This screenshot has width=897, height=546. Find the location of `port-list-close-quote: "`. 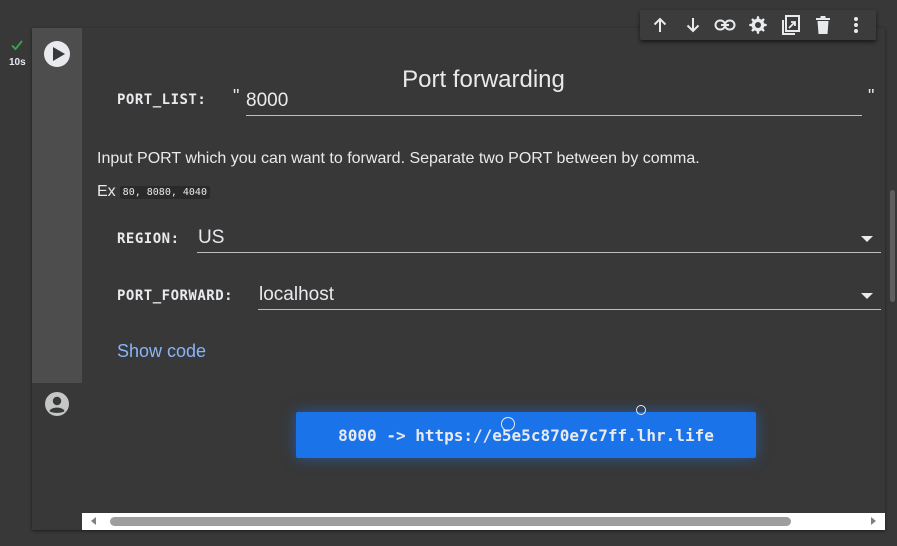

port-list-close-quote: " is located at coordinates (871, 96).